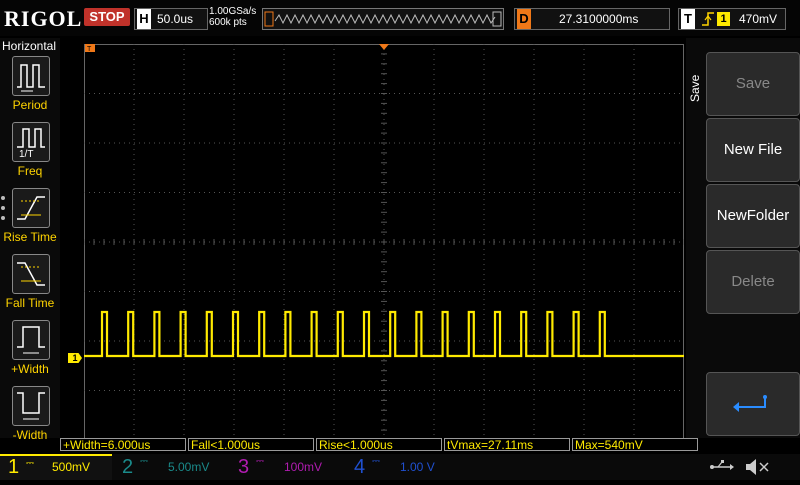  I want to click on channel-1-ground-marker: 1, so click(75, 358).